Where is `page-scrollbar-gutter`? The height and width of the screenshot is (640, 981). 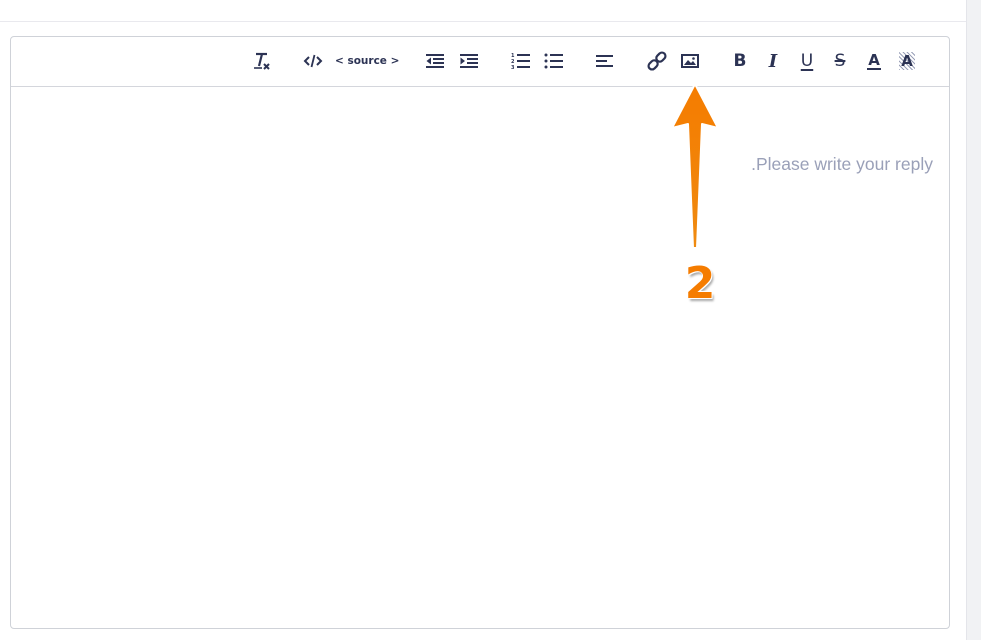
page-scrollbar-gutter is located at coordinates (973, 320).